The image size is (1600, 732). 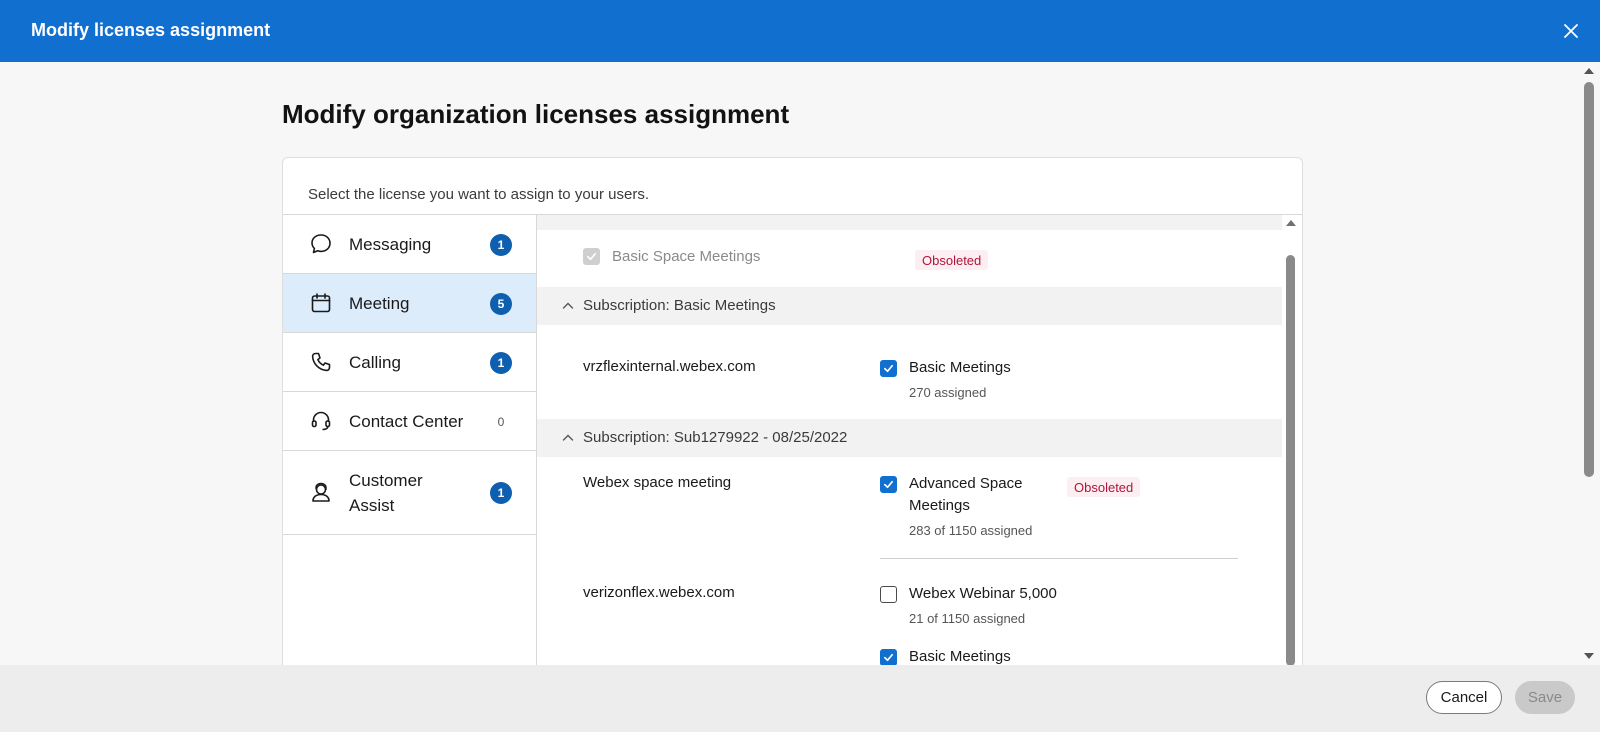 What do you see at coordinates (409, 362) in the screenshot?
I see `sidebar-item-calling: Calling 1` at bounding box center [409, 362].